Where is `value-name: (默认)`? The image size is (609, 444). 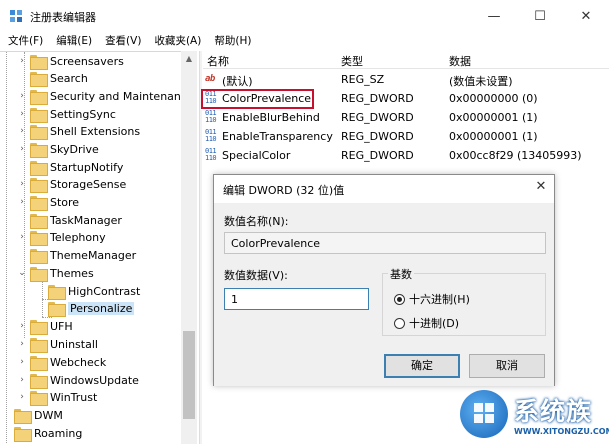 value-name: (默认) is located at coordinates (237, 81).